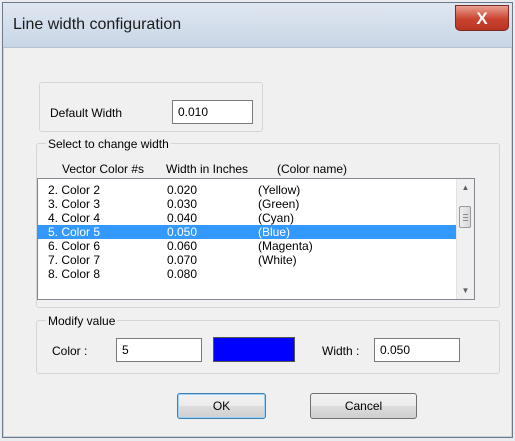 This screenshot has height=441, width=515. Describe the element at coordinates (247, 260) in the screenshot. I see `list-item: 7. Color 7 0.070 (White)` at that location.